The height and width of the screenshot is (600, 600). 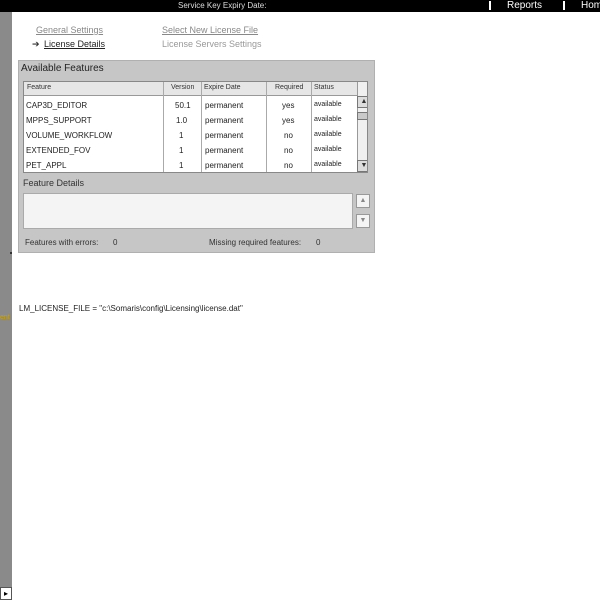 I want to click on table-scrollbar: ▲ ▼, so click(x=362, y=127).